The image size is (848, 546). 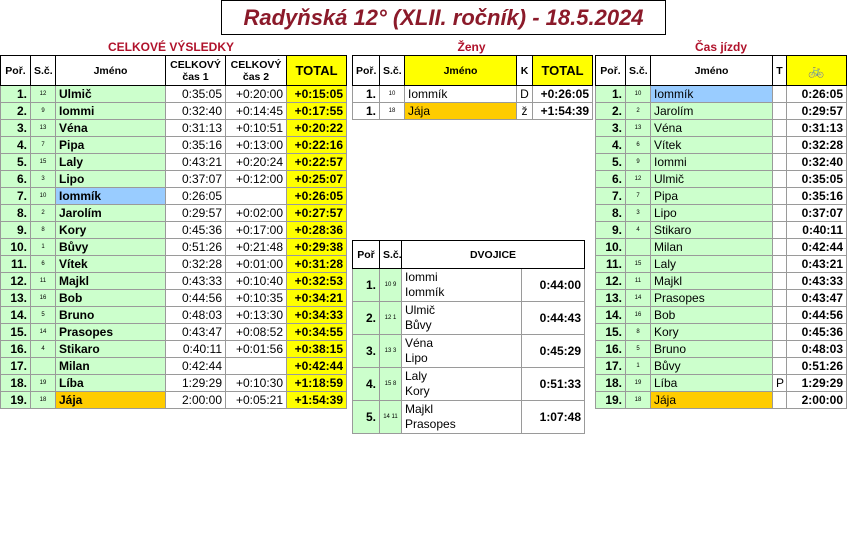 I want to click on time1-cell: 0:35:05, so click(x=195, y=94).